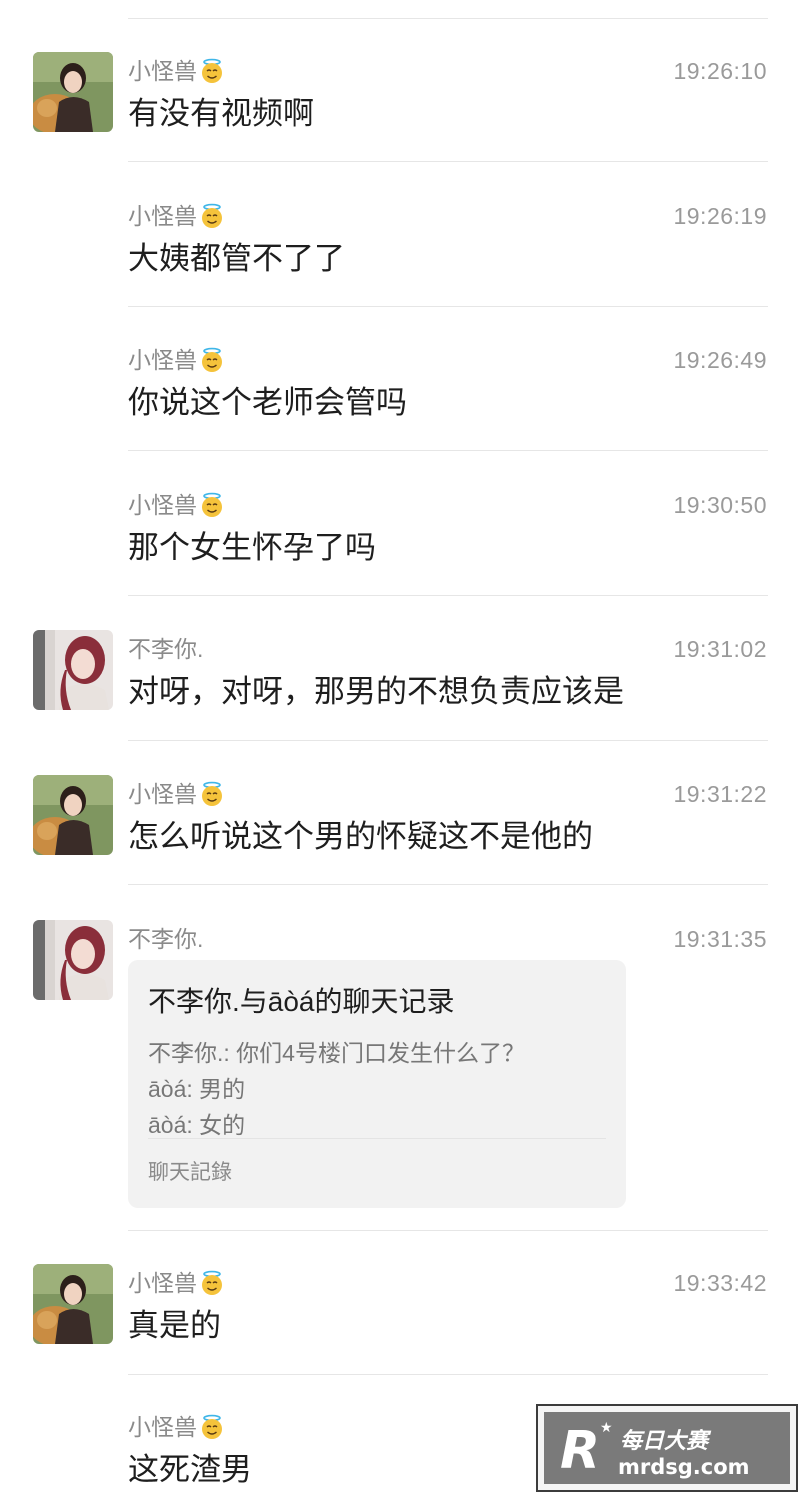 This screenshot has height=1495, width=800. Describe the element at coordinates (400, 102) in the screenshot. I see `message-row: 小怪兽 19:26:10 有没有视频啊` at that location.